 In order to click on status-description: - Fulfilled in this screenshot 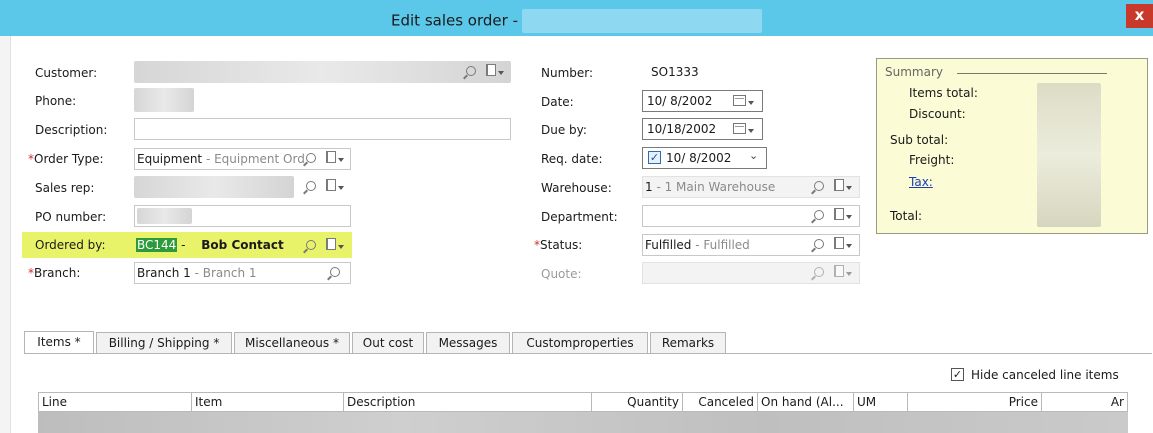, I will do `click(720, 245)`.